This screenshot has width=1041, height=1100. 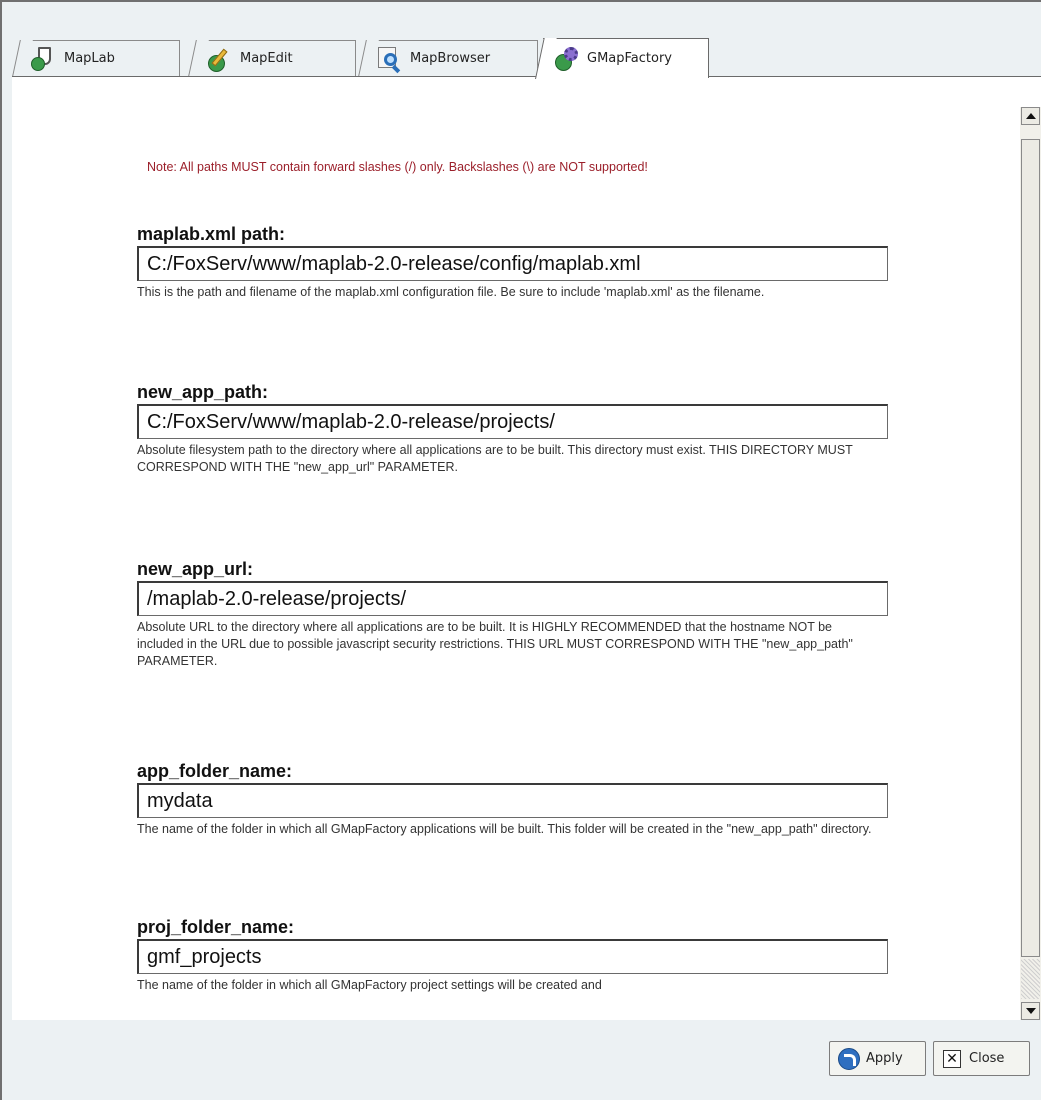 What do you see at coordinates (211, 234) in the screenshot?
I see `field-label: maplab.xml path:` at bounding box center [211, 234].